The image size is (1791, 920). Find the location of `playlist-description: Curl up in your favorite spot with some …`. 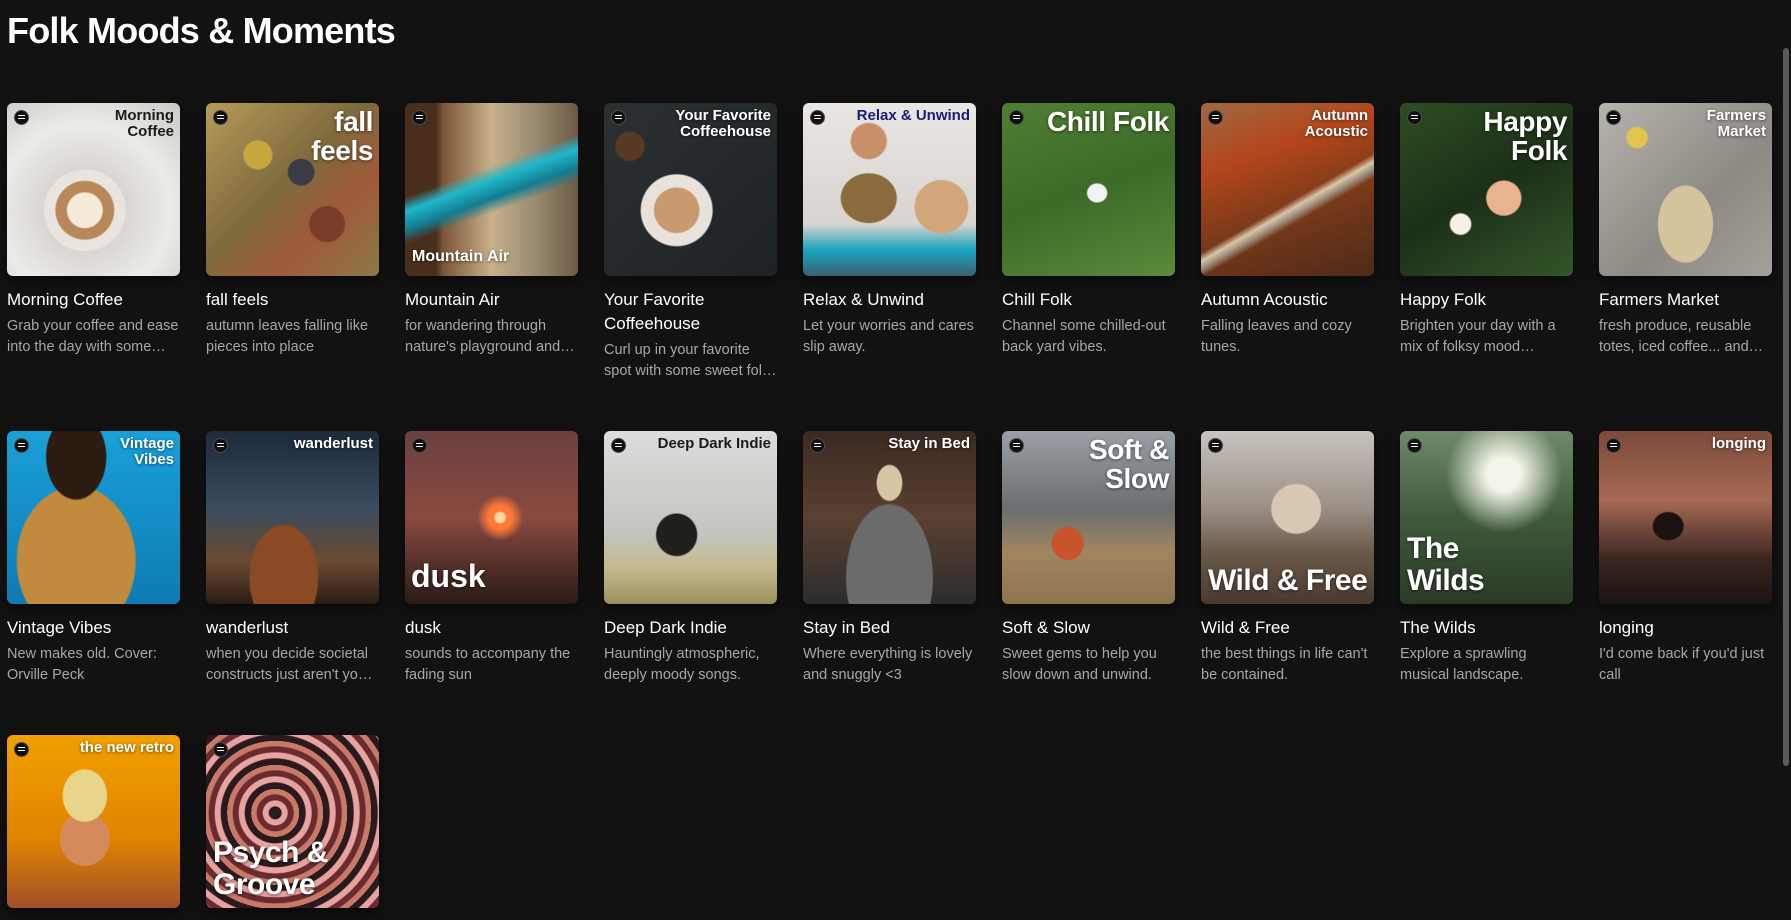

playlist-description: Curl up in your favorite spot with some … is located at coordinates (687, 360).